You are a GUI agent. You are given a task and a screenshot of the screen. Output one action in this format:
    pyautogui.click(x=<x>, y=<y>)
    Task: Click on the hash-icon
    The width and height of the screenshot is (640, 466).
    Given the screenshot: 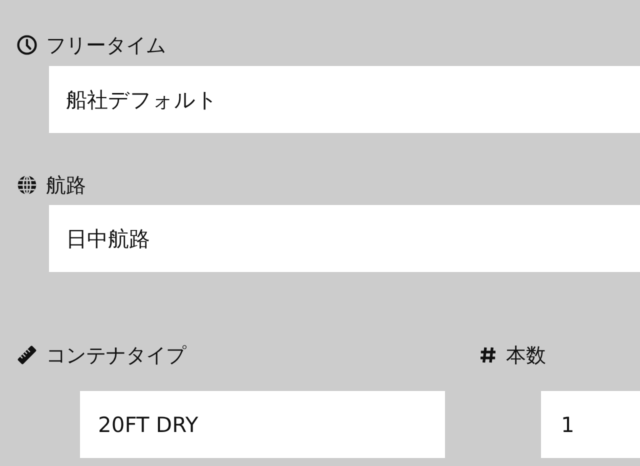 What is the action you would take?
    pyautogui.click(x=488, y=355)
    